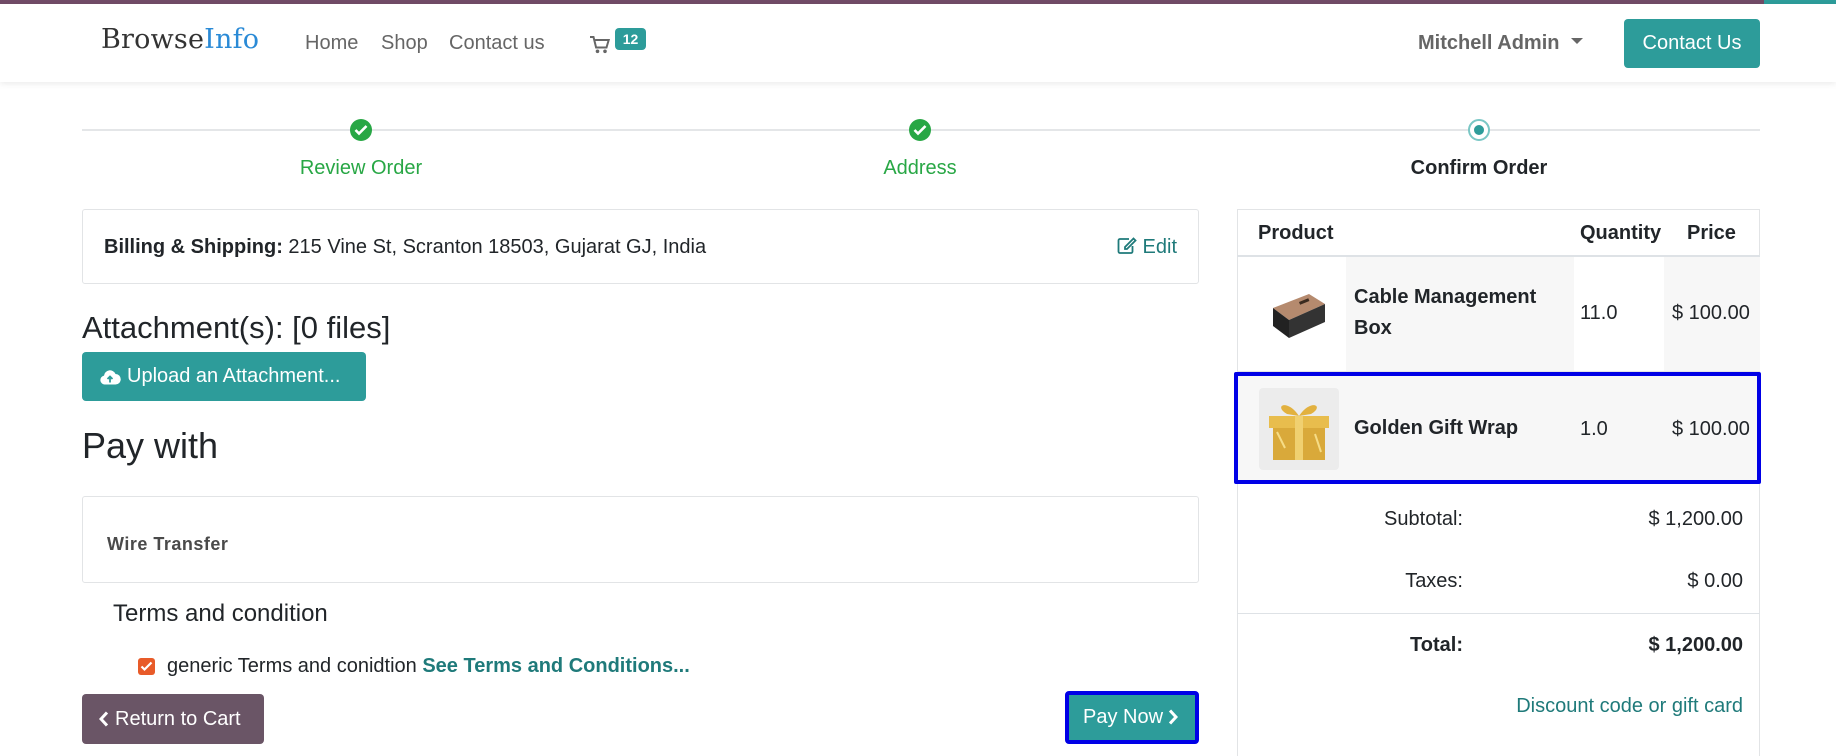 This screenshot has height=756, width=1836. What do you see at coordinates (1498, 613) in the screenshot?
I see `total-divider` at bounding box center [1498, 613].